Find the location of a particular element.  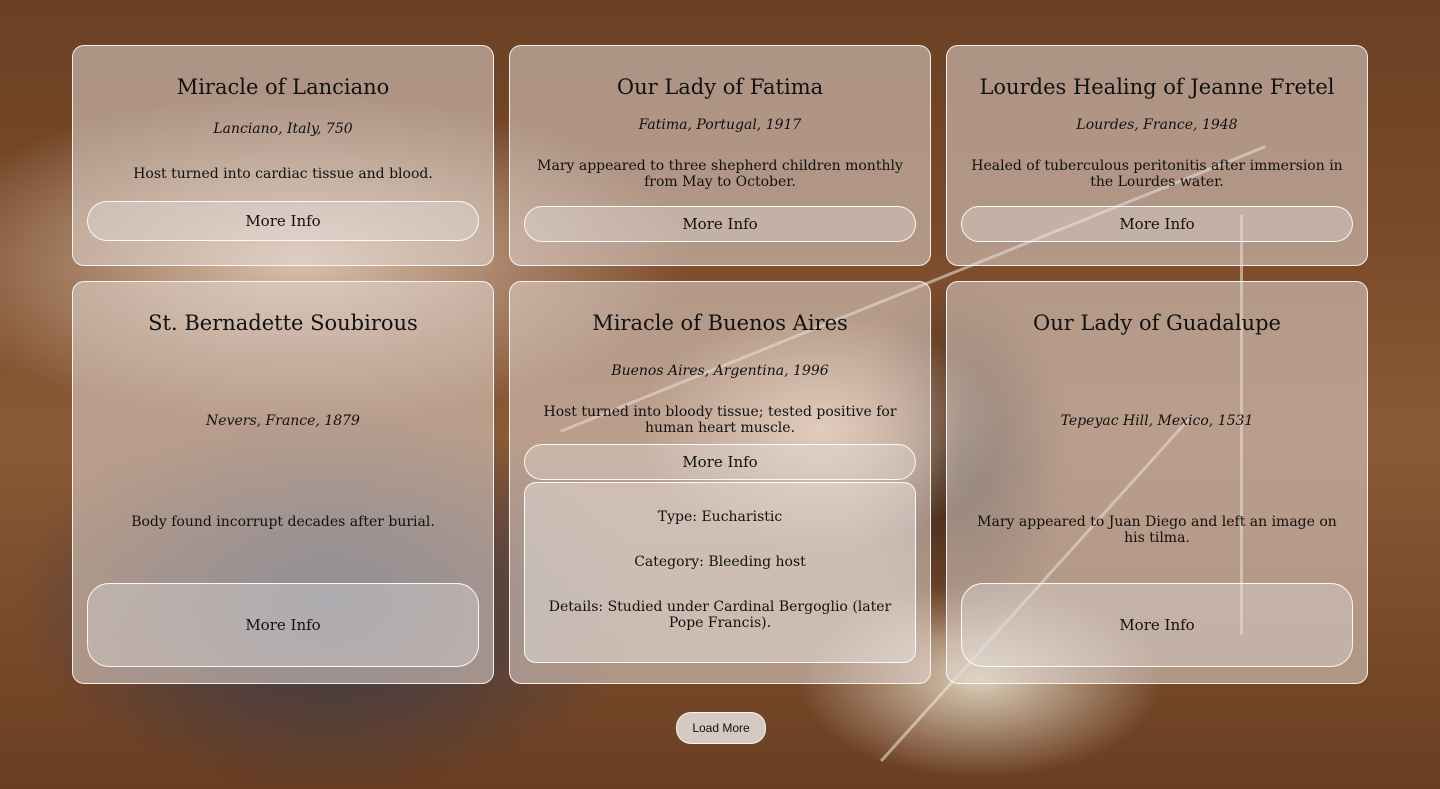

card-title: Our Lady of Fatima is located at coordinates (720, 87).